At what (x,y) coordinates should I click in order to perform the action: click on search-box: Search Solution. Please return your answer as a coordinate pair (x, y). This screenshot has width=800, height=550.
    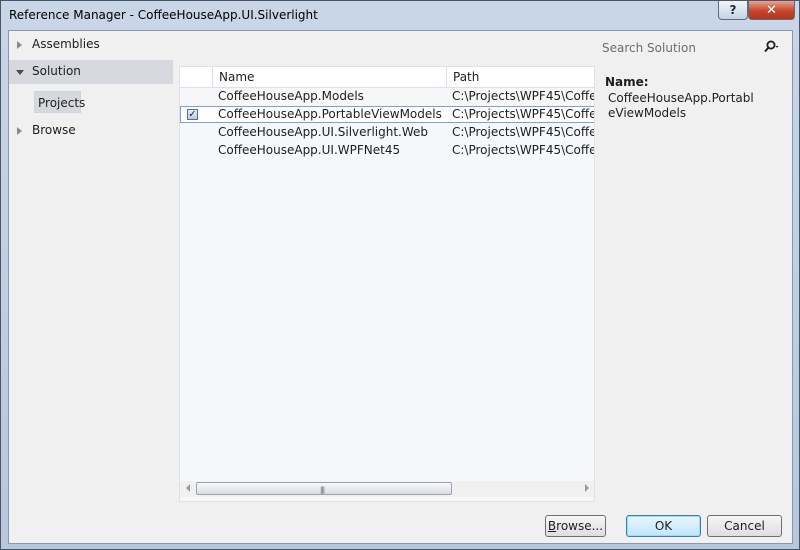
    Looking at the image, I should click on (693, 47).